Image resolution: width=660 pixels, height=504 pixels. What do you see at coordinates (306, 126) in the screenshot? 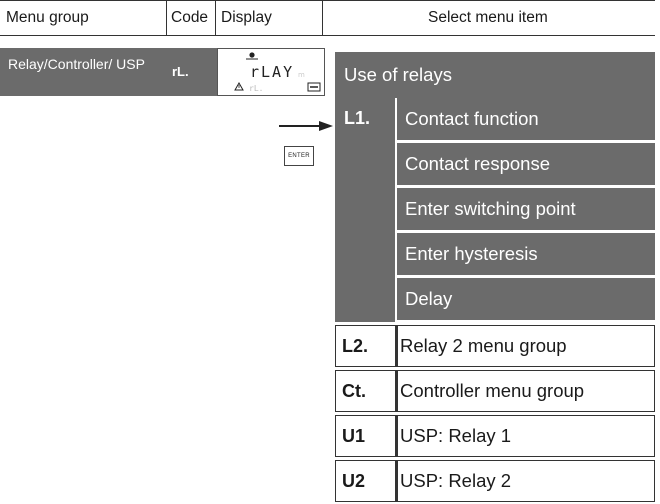
I see `right-arrow-icon` at bounding box center [306, 126].